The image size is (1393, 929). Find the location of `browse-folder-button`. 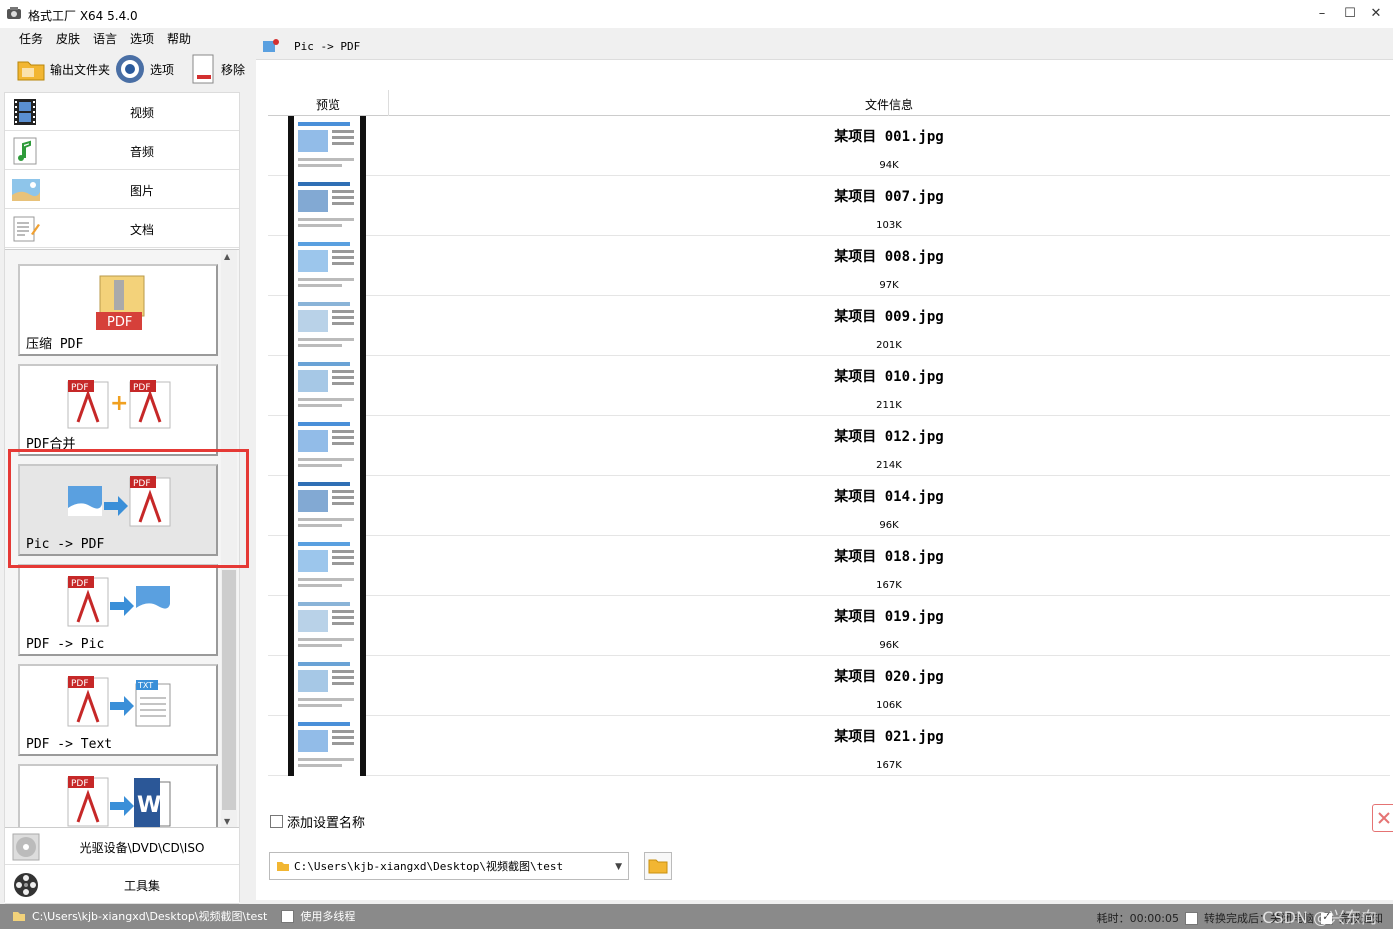

browse-folder-button is located at coordinates (658, 866).